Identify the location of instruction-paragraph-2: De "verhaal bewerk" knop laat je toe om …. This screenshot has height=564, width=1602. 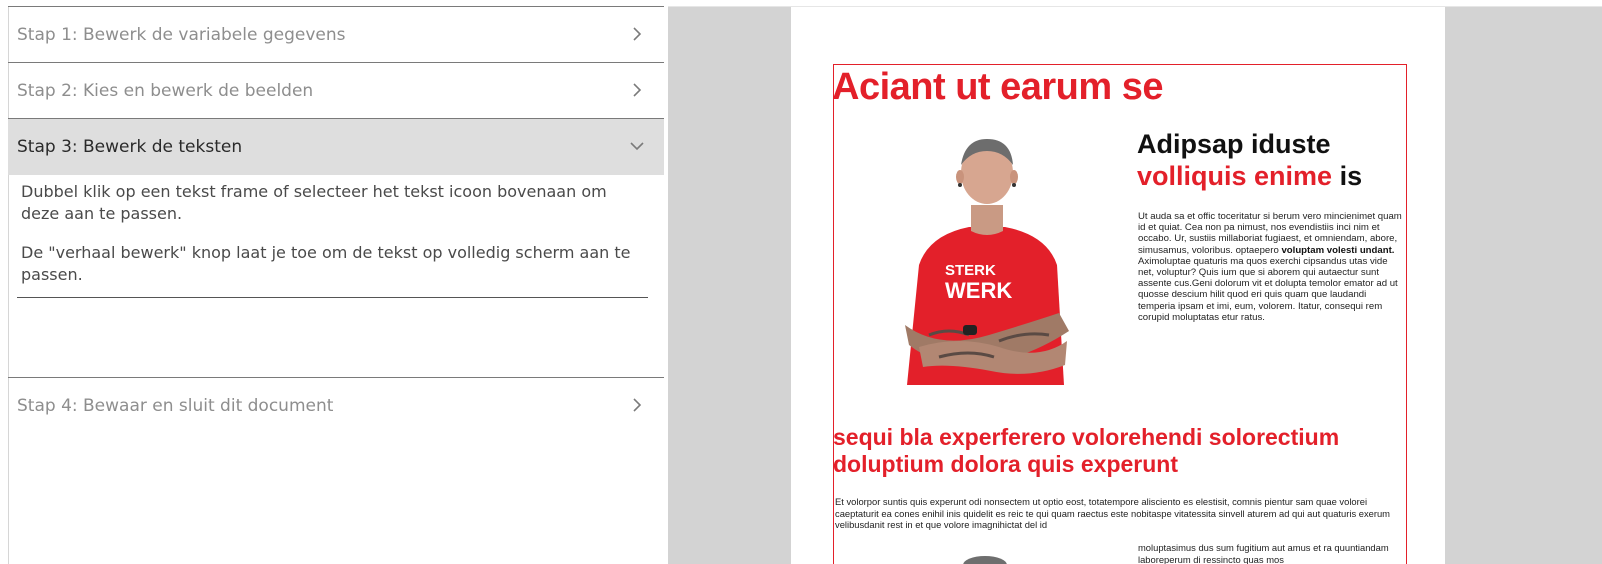
(326, 263).